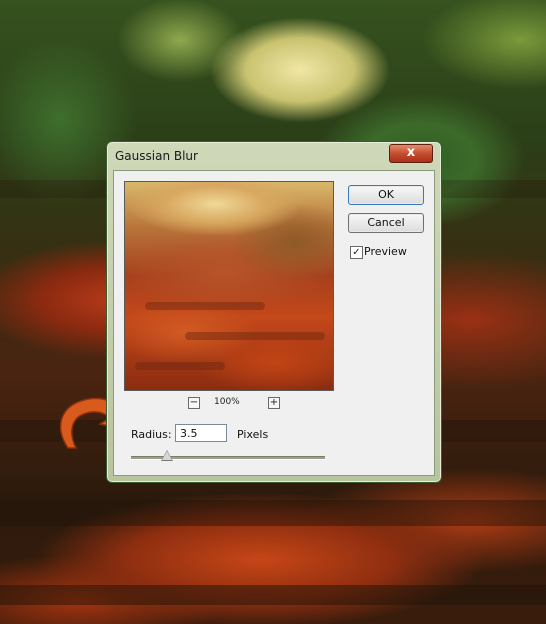 The height and width of the screenshot is (624, 546). I want to click on checkmark-icon: ✓, so click(356, 252).